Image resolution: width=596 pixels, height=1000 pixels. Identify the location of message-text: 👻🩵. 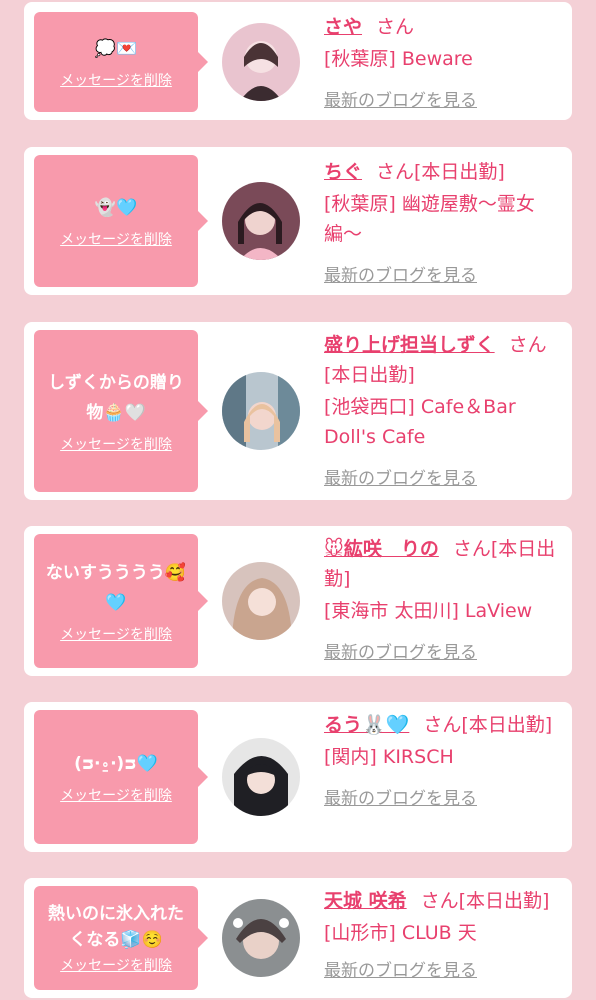
(116, 208).